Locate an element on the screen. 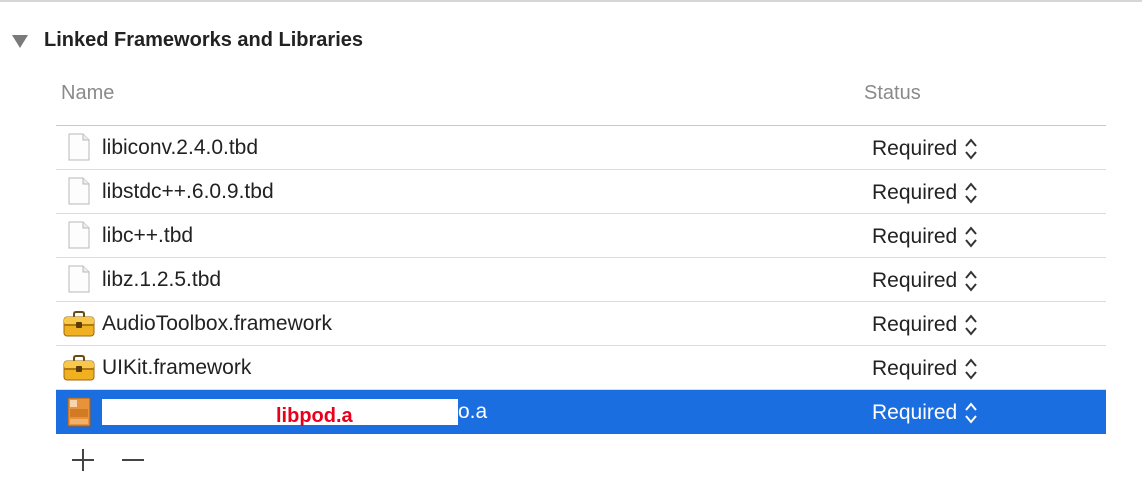 This screenshot has width=1142, height=496. disclosure-triangle-icon is located at coordinates (20, 41).